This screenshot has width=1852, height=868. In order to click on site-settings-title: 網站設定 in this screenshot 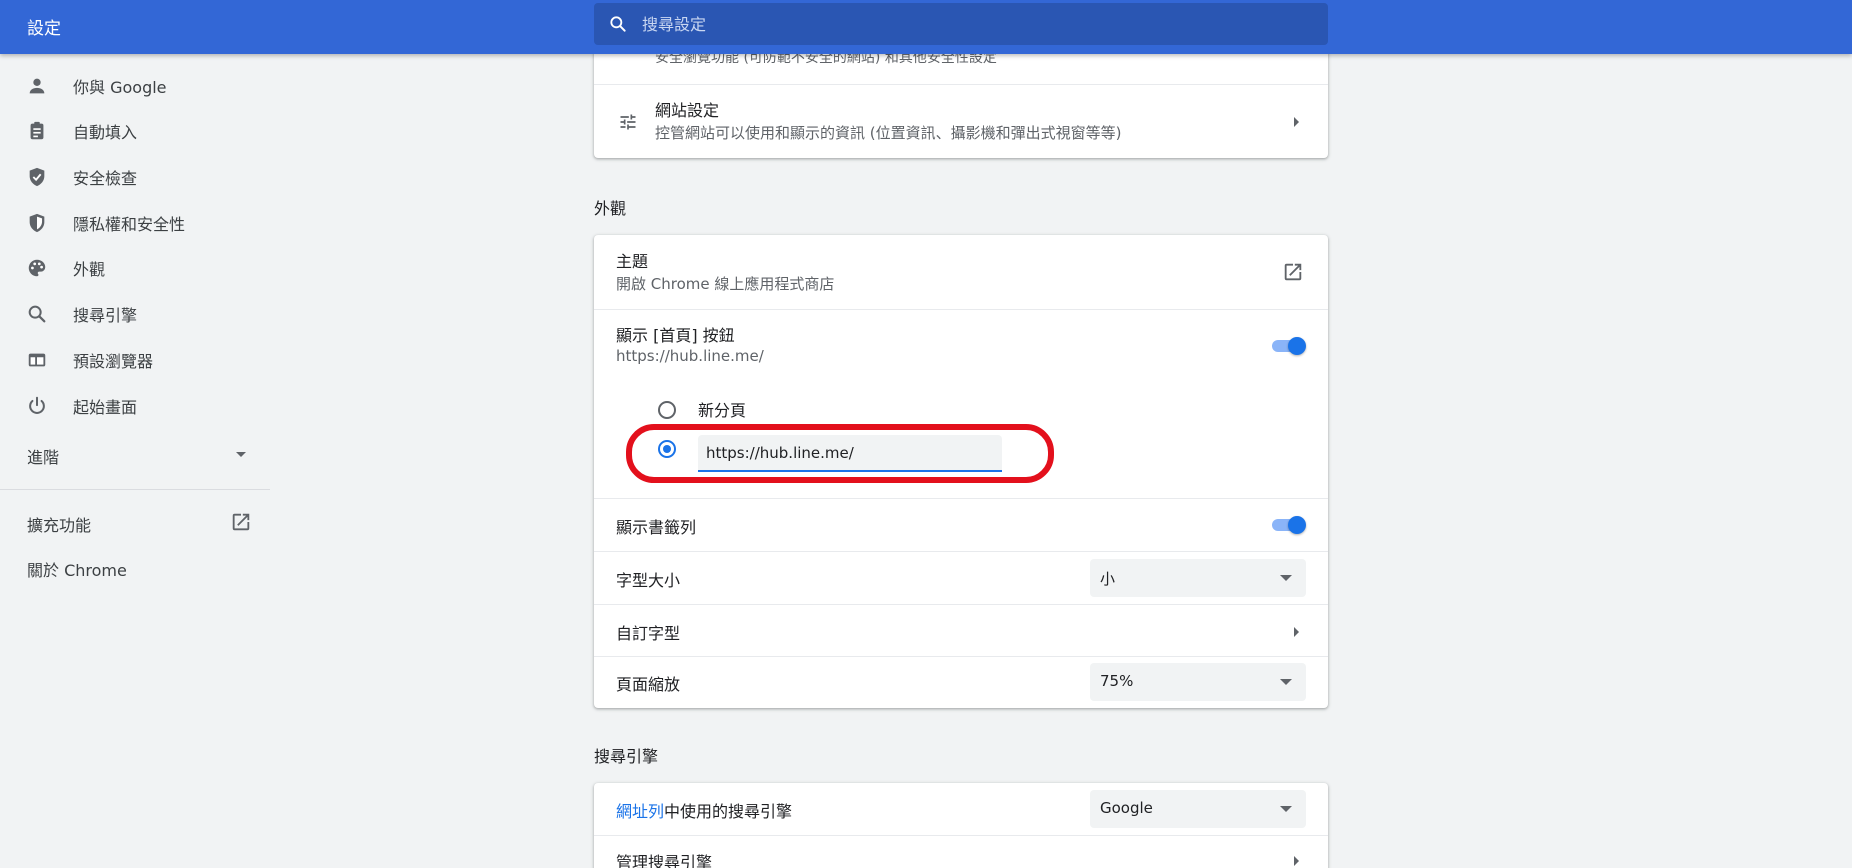, I will do `click(687, 110)`.